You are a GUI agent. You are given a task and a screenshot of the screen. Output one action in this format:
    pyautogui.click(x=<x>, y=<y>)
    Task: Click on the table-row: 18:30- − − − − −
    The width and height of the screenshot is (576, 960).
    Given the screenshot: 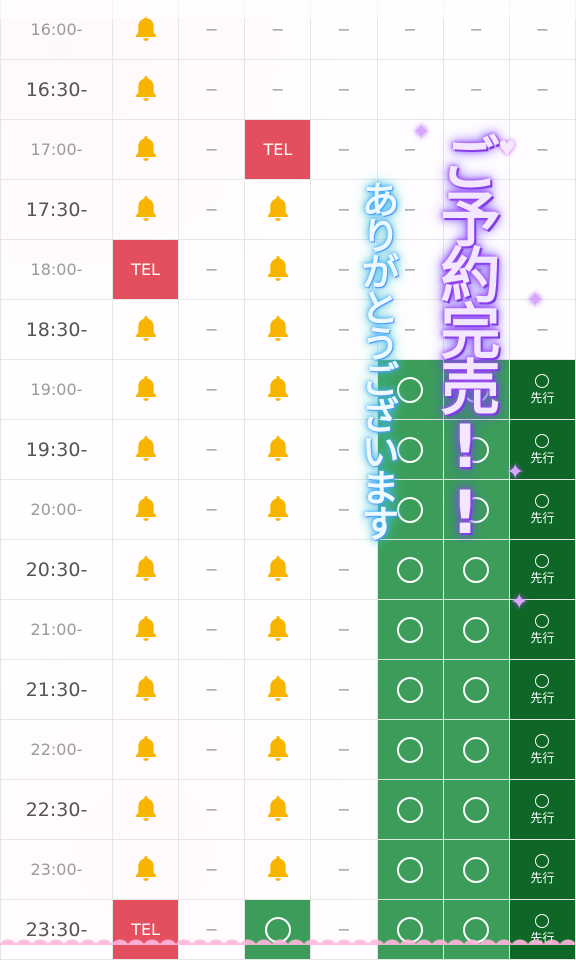 What is the action you would take?
    pyautogui.click(x=288, y=329)
    